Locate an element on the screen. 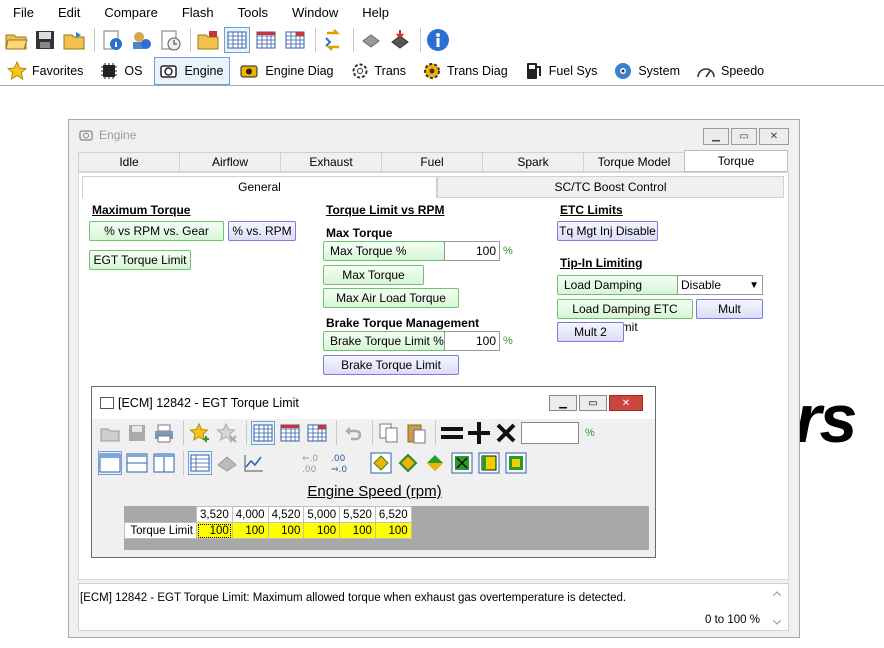  about-info-icon is located at coordinates (438, 40).